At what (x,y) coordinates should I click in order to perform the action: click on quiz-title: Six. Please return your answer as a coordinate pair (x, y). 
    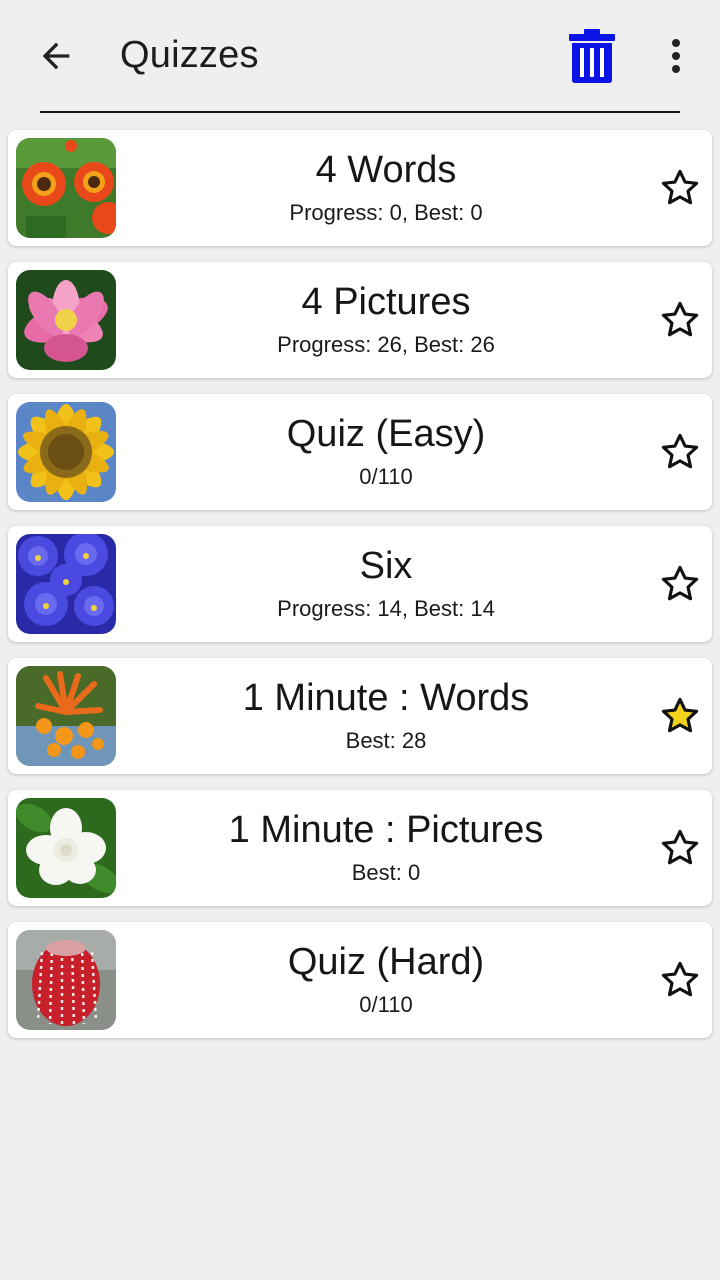
    Looking at the image, I should click on (386, 566).